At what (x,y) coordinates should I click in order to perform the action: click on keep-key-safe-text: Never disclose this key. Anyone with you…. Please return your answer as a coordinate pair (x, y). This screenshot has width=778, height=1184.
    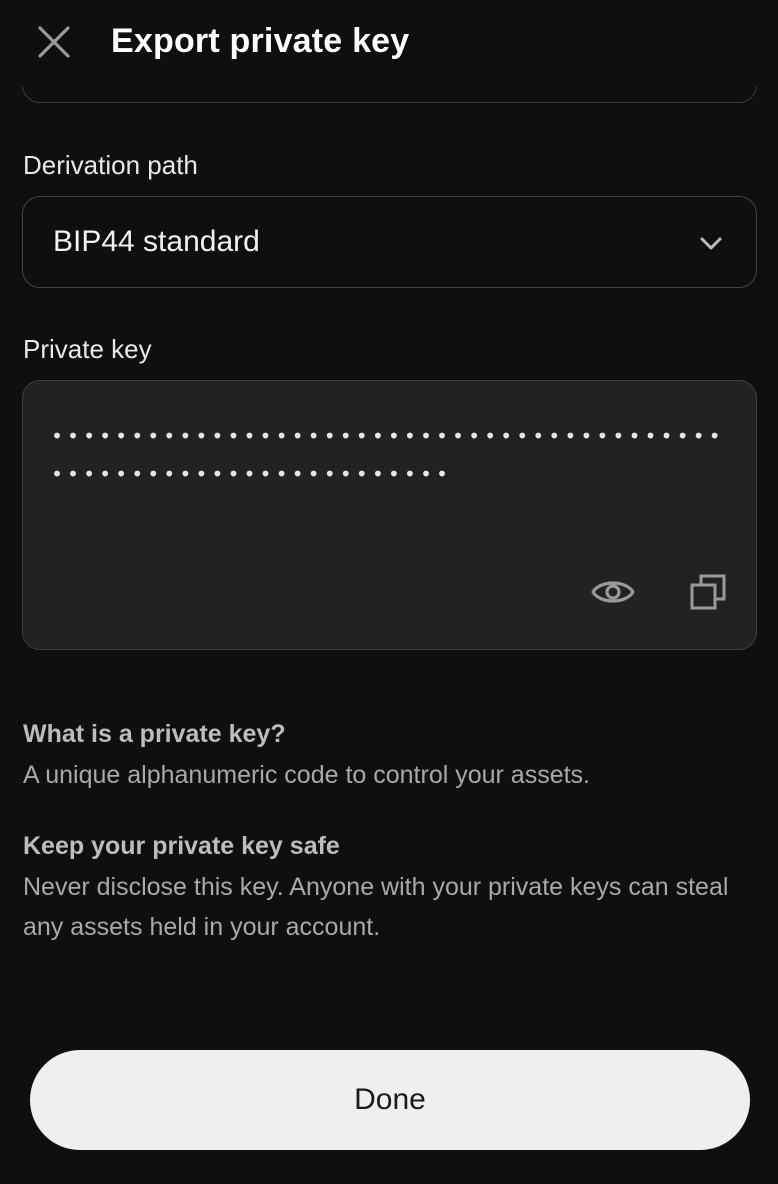
    Looking at the image, I should click on (376, 907).